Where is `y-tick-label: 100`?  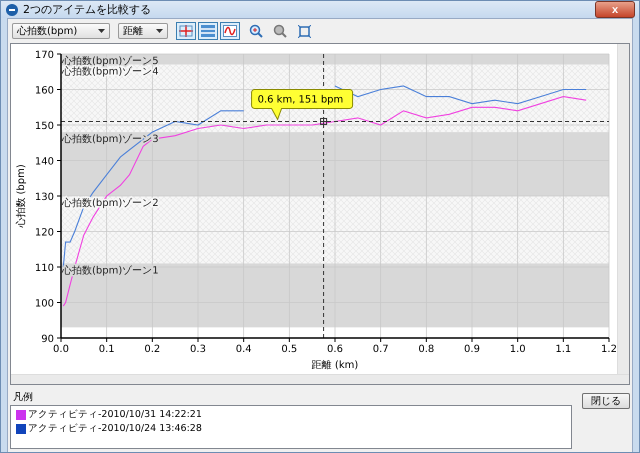
y-tick-label: 100 is located at coordinates (44, 304).